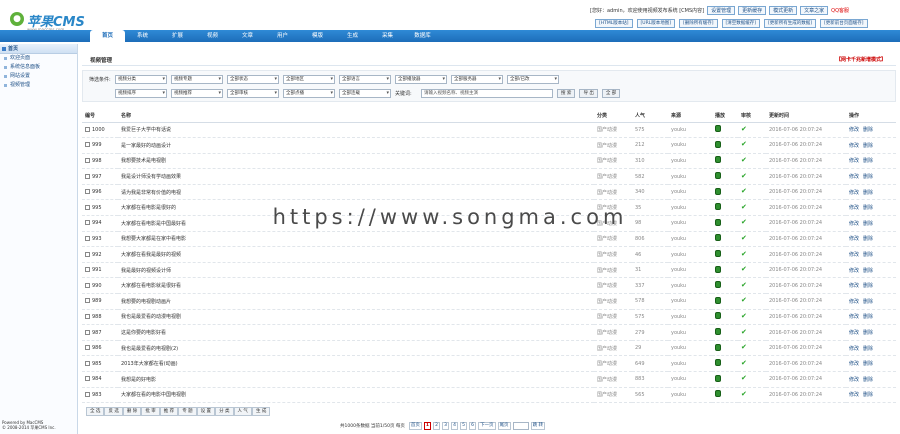  I want to click on select-category: 视频分类, so click(141, 79).